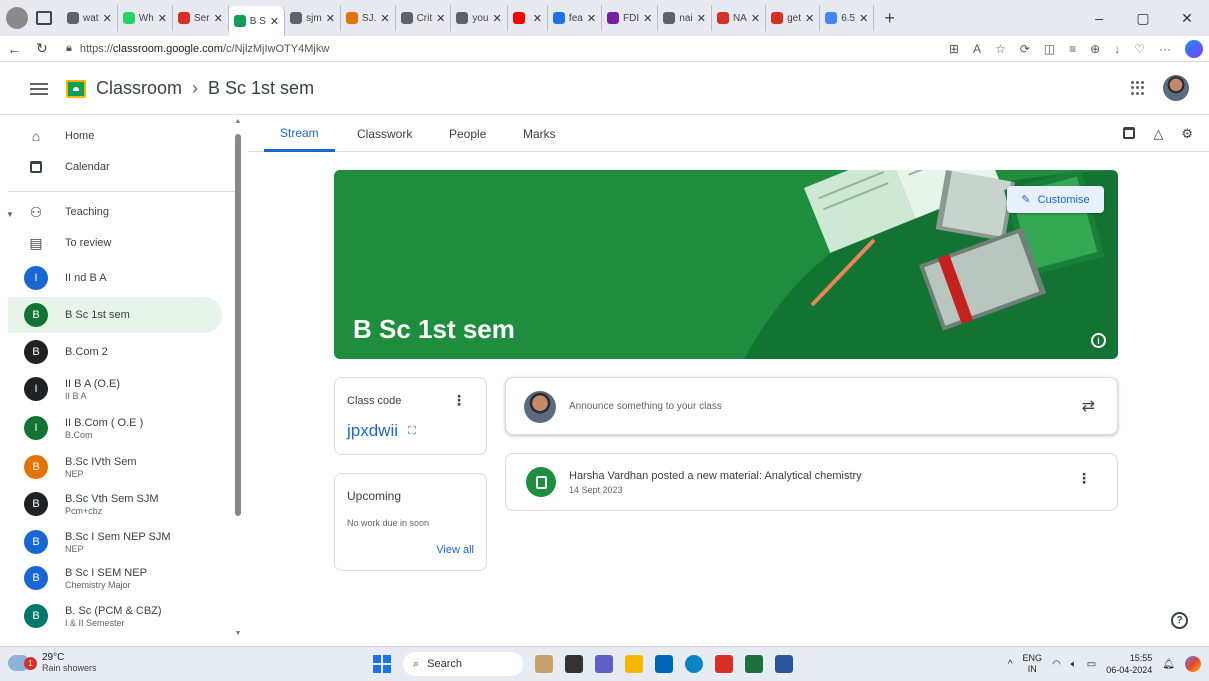 The width and height of the screenshot is (1209, 681). What do you see at coordinates (455, 550) in the screenshot?
I see `view-all-link: View all` at bounding box center [455, 550].